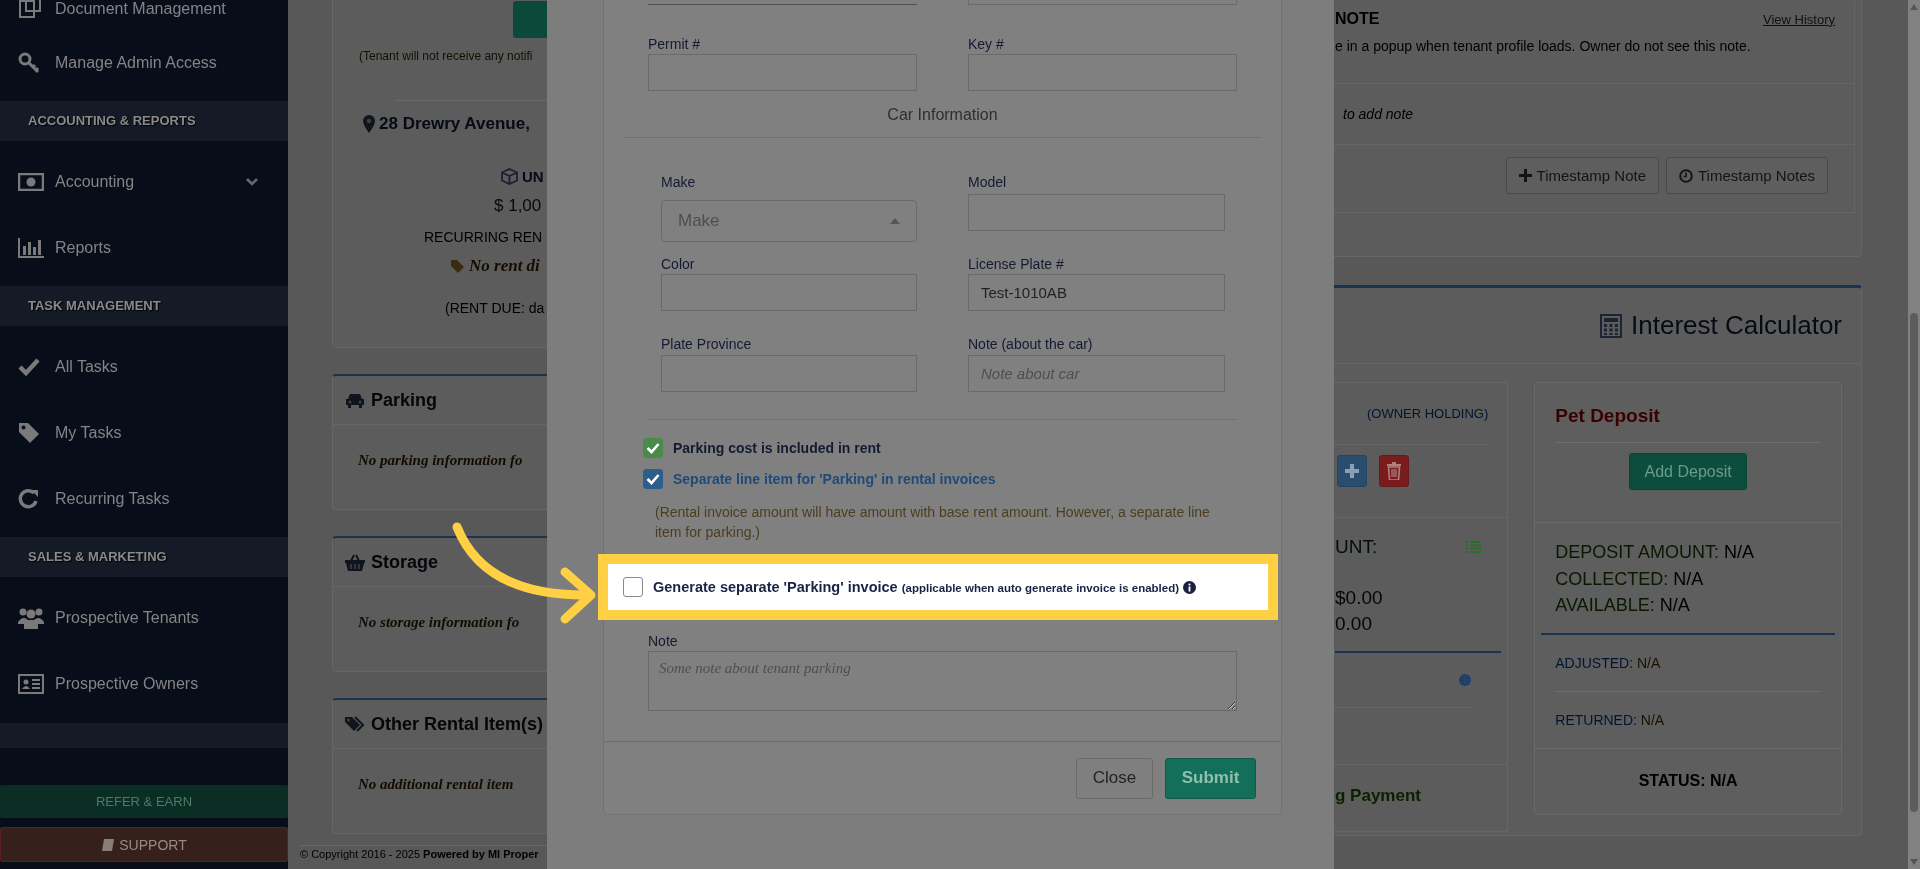 This screenshot has width=1920, height=869. Describe the element at coordinates (423, 852) in the screenshot. I see `copyright-text: © Copyright 2016 - 2025 Powered by MI Proper` at that location.